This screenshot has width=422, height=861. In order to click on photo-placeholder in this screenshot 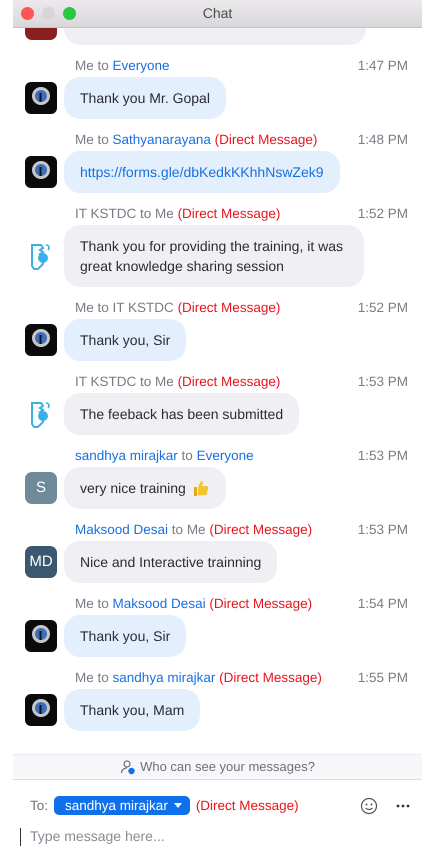, I will do `click(41, 34)`.